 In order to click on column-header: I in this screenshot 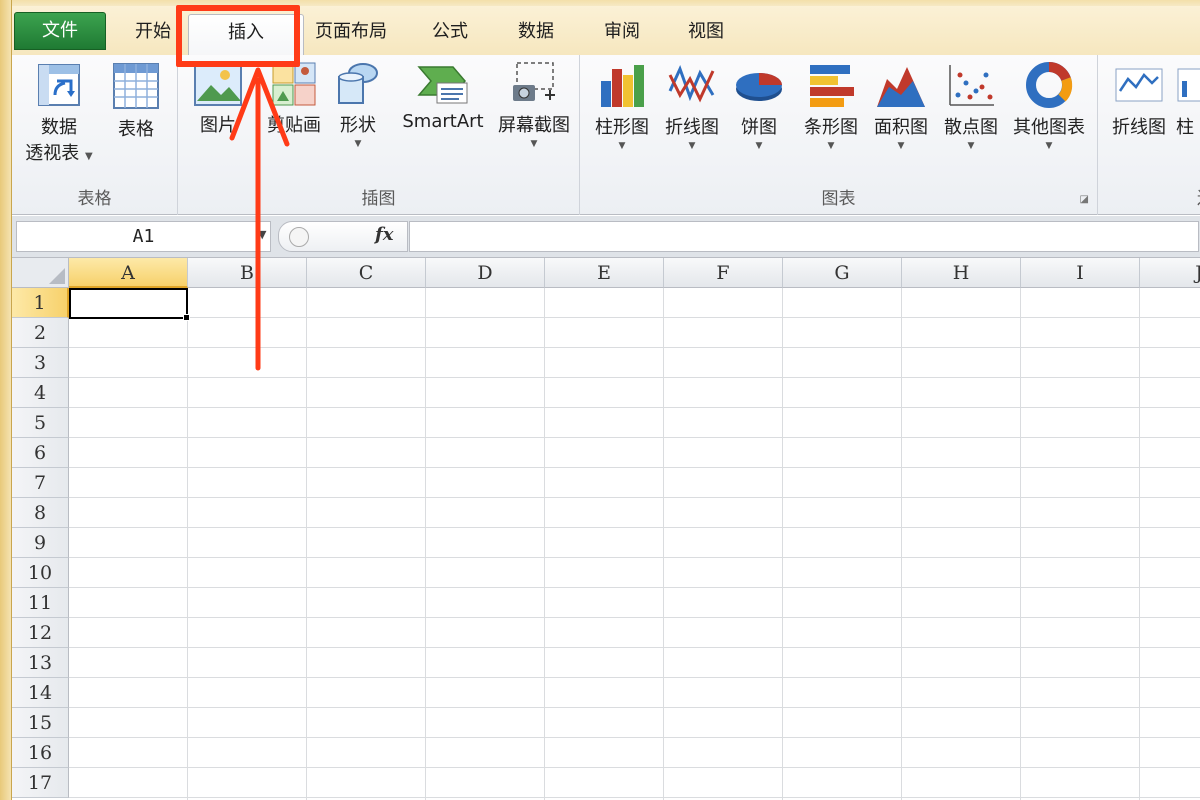, I will do `click(1080, 273)`.